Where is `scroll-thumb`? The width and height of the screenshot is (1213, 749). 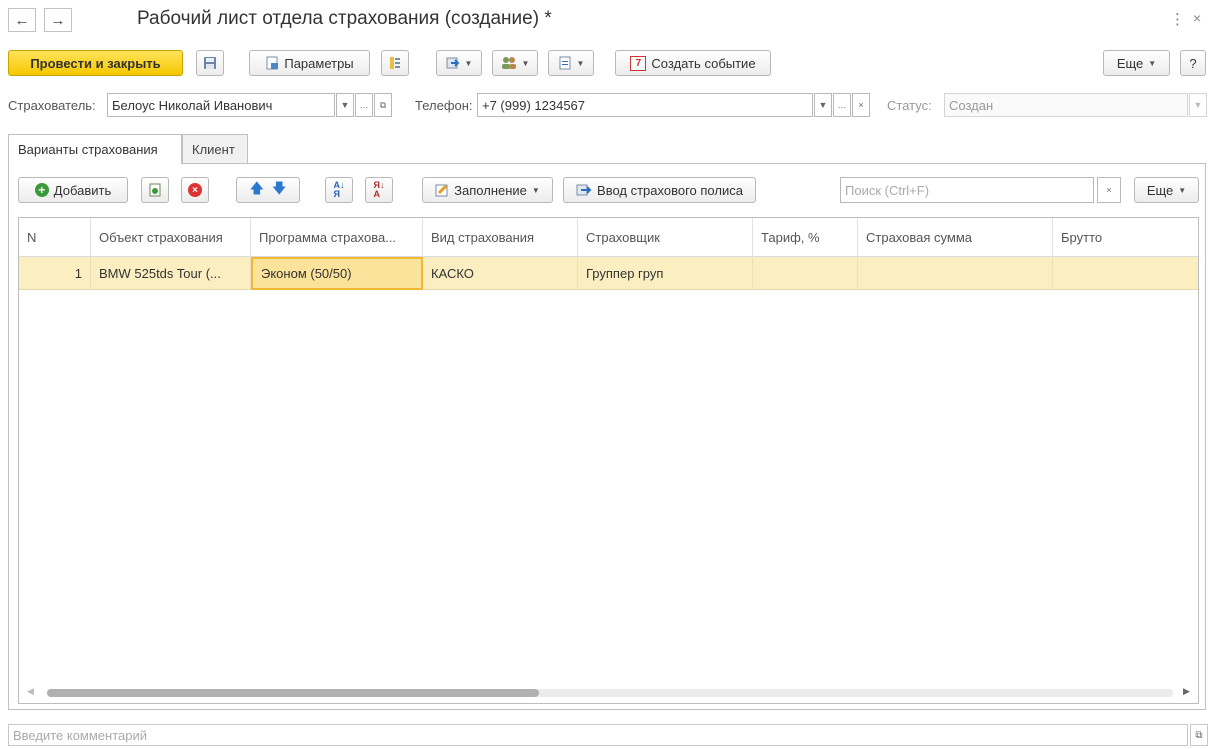 scroll-thumb is located at coordinates (293, 693).